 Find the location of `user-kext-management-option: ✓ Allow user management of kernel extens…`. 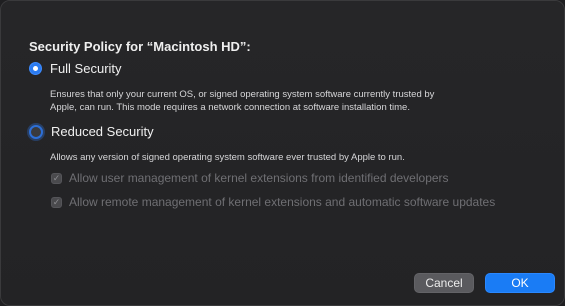

user-kext-management-option: ✓ Allow user management of kernel extens… is located at coordinates (250, 178).